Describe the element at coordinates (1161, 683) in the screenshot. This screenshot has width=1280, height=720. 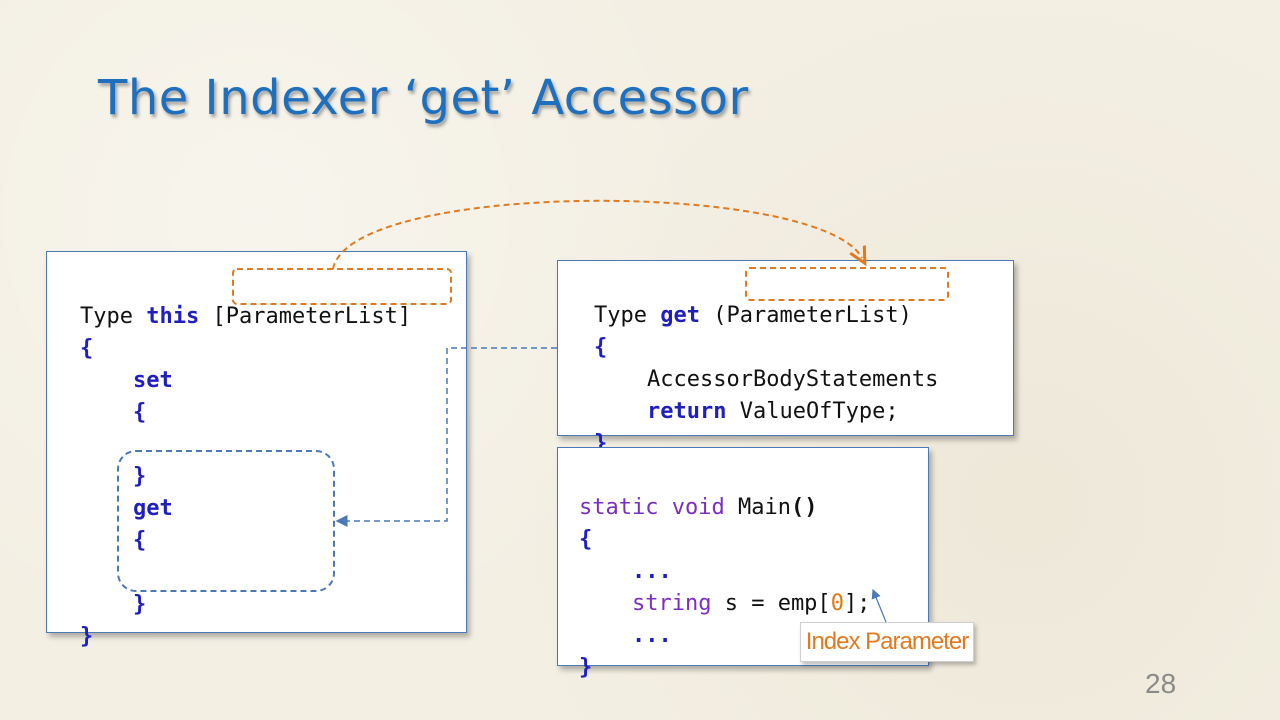
I see `page-number: 28` at that location.